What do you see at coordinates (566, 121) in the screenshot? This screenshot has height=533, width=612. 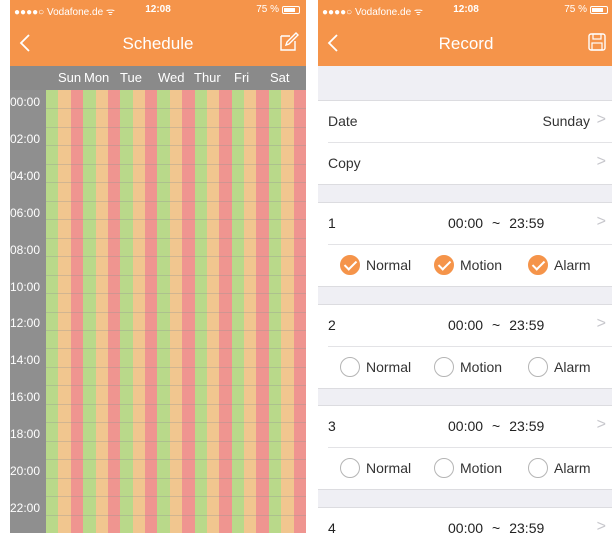 I see `date-value: Sunday` at bounding box center [566, 121].